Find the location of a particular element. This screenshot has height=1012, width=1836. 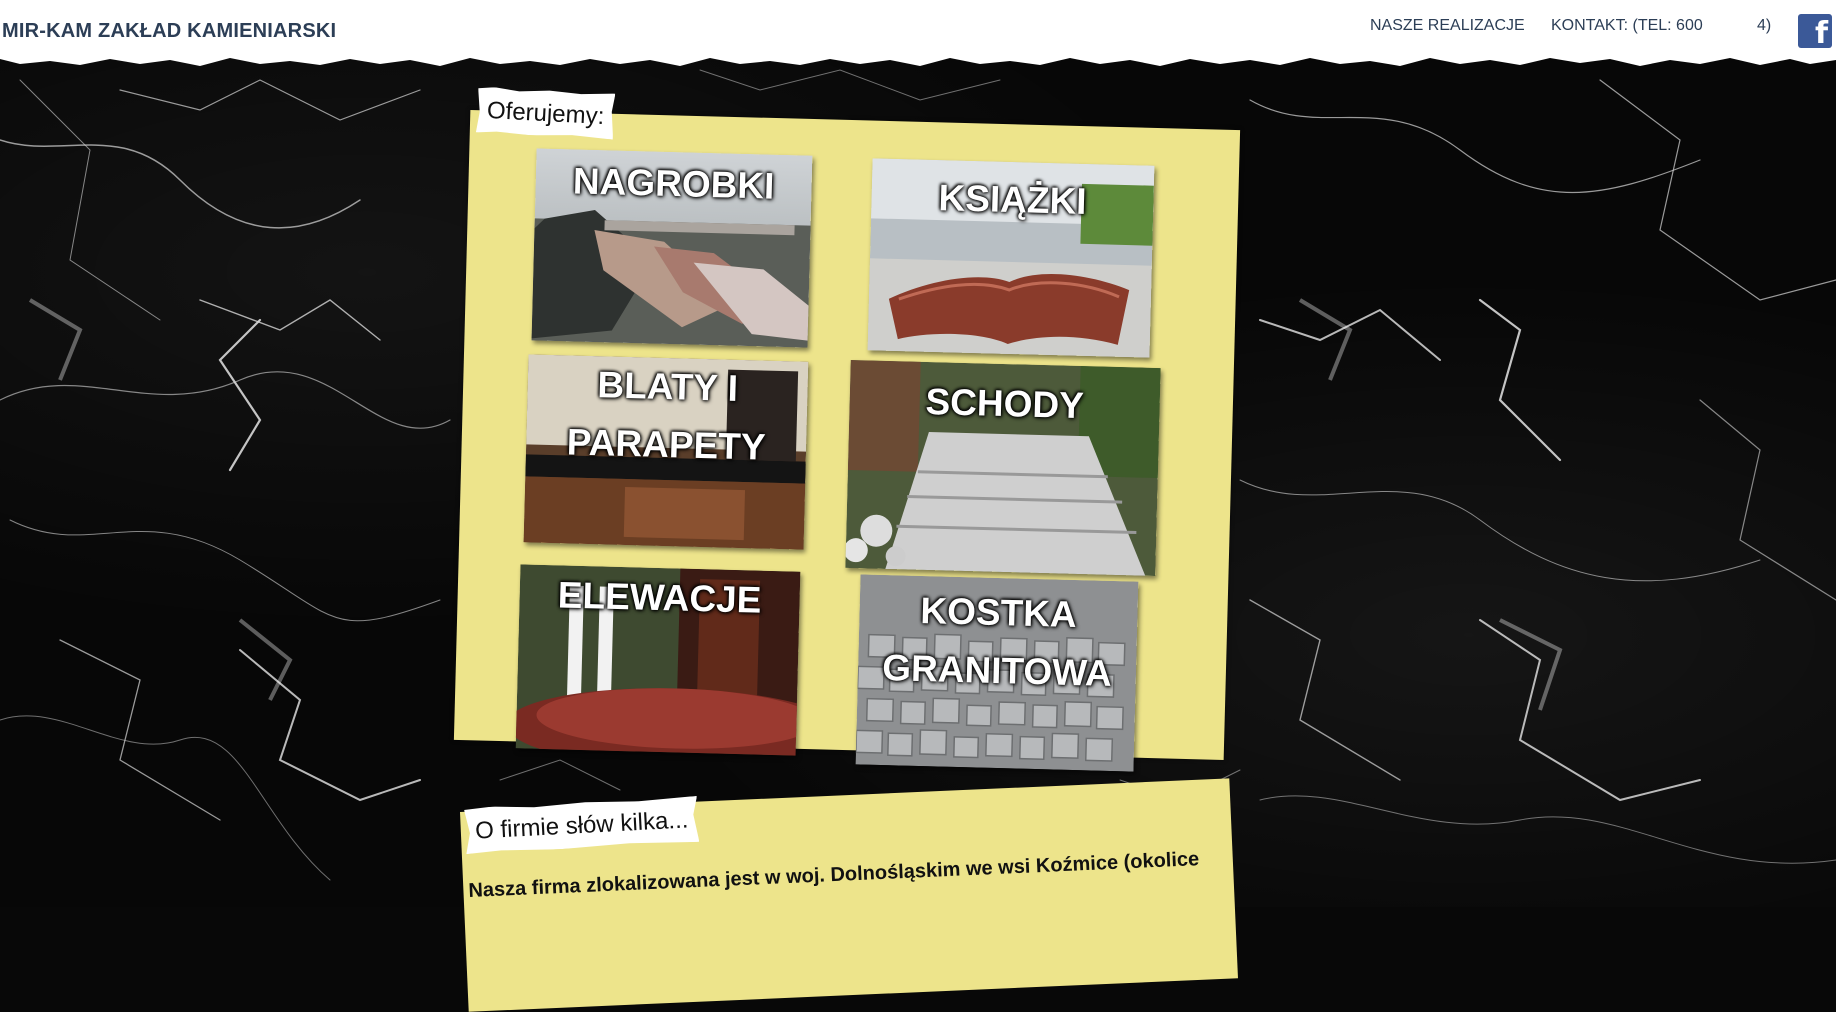

site-logo: MIR-KAM ZAKŁAD KAMIENIARSKI is located at coordinates (169, 31).